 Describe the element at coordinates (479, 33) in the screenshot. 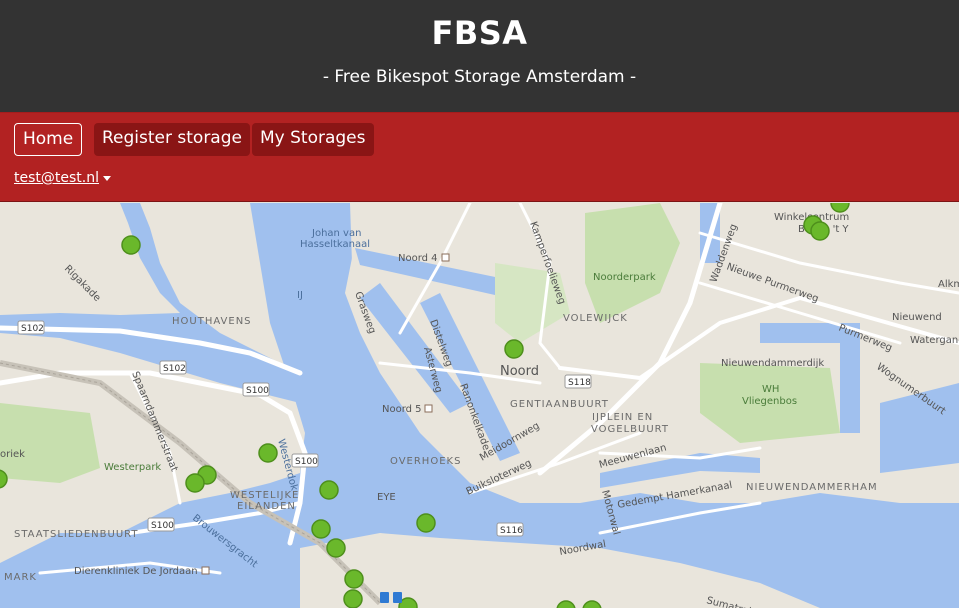

I see `brand-title: FBSA` at that location.